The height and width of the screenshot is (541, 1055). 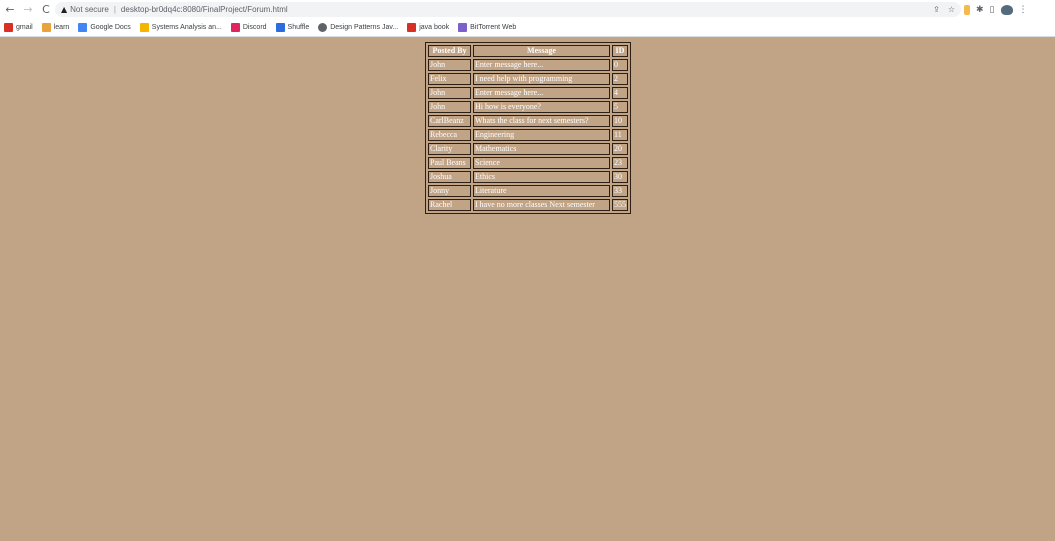 I want to click on menu-kebab-icon: ⋮, so click(x=1023, y=10).